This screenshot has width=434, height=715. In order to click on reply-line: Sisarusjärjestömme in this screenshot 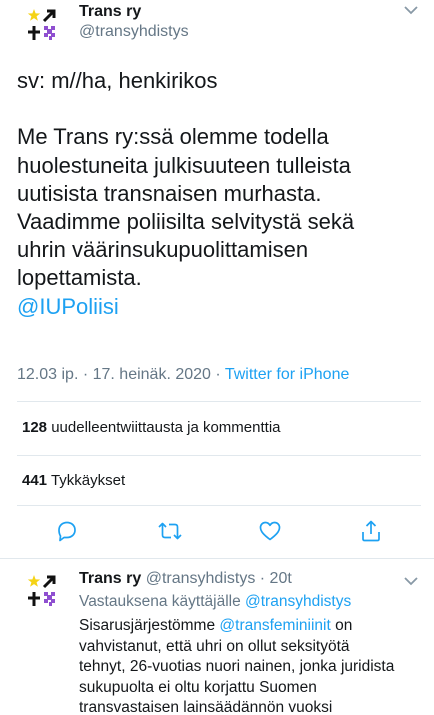, I will do `click(149, 625)`.